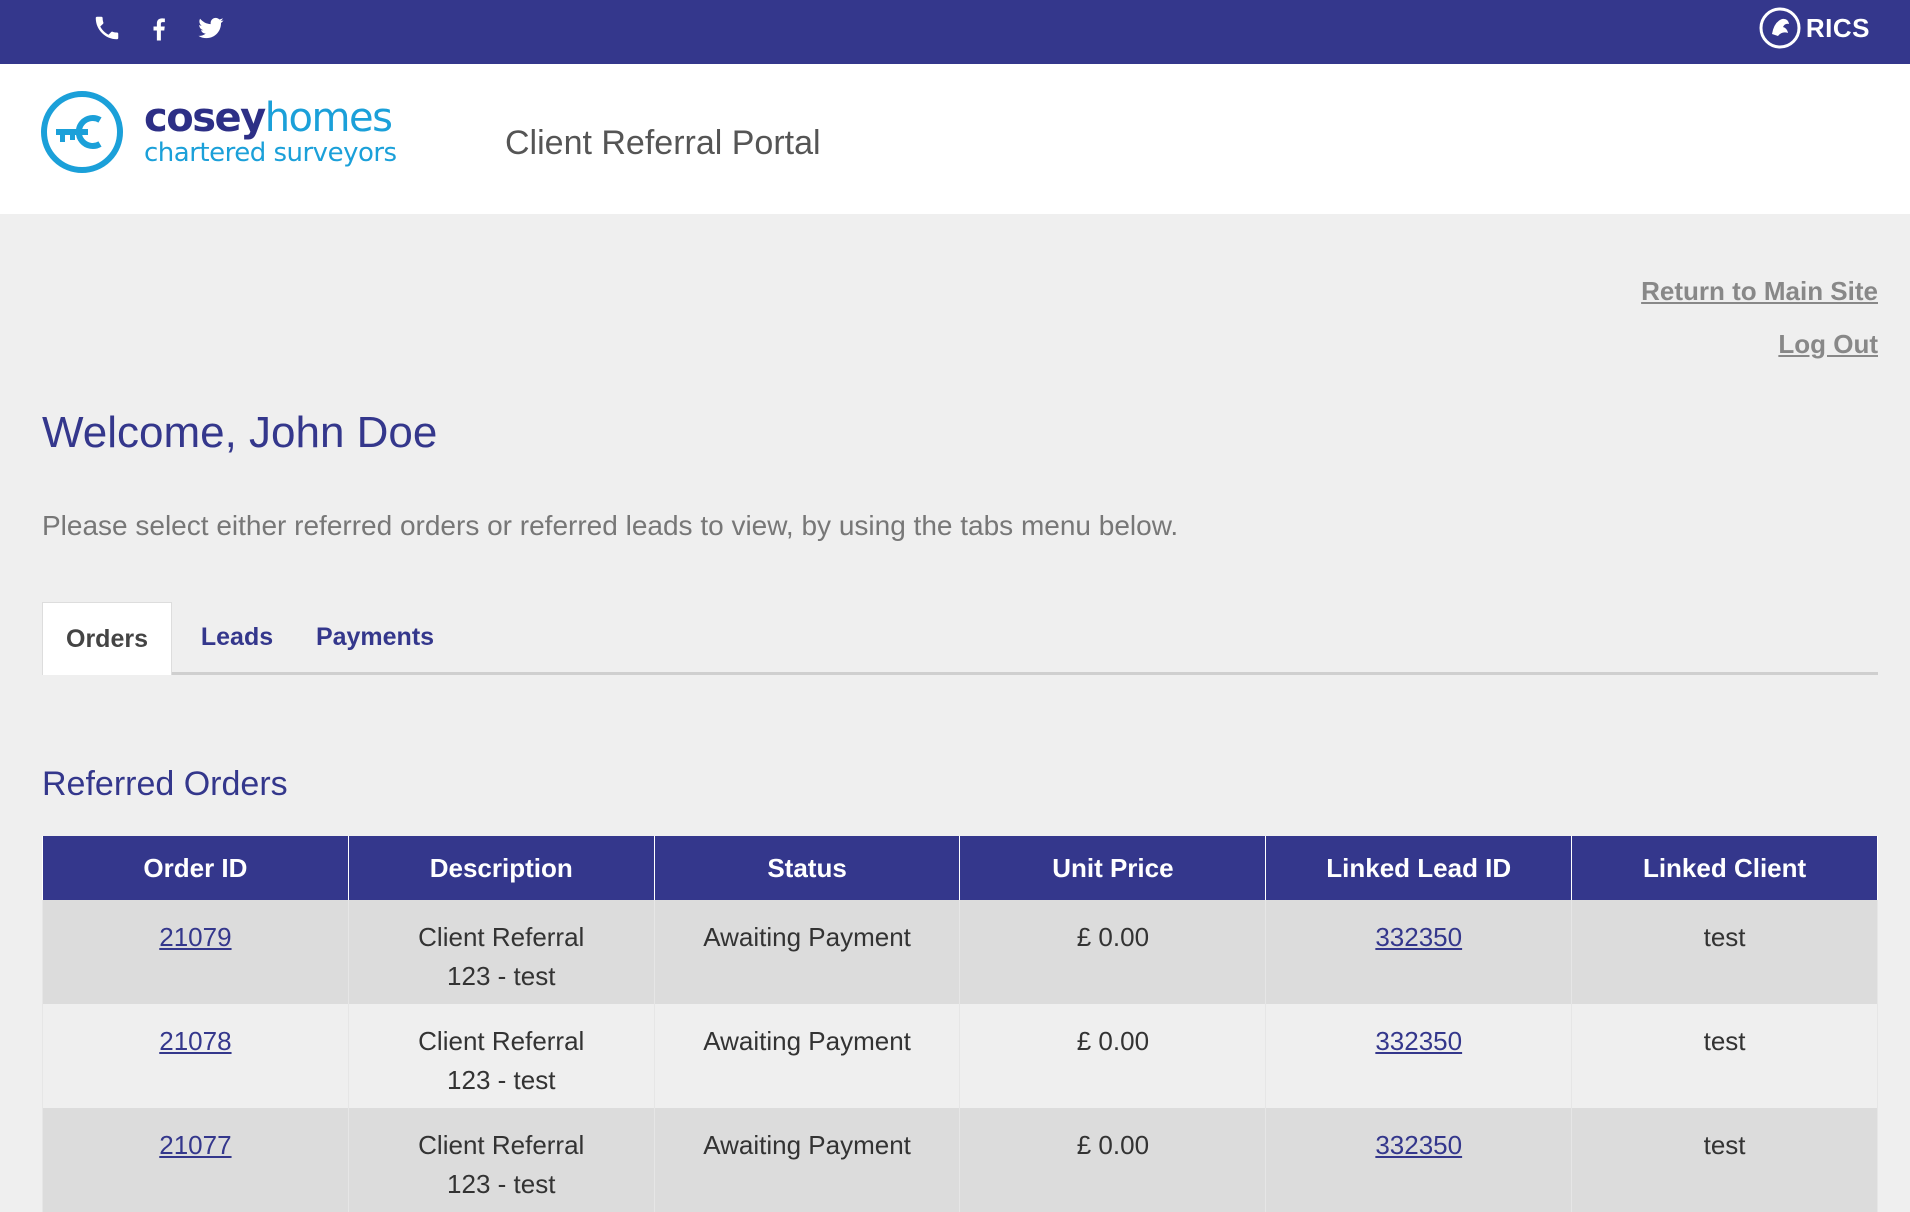 The height and width of the screenshot is (1212, 1910). I want to click on tab-orders: Orders, so click(107, 638).